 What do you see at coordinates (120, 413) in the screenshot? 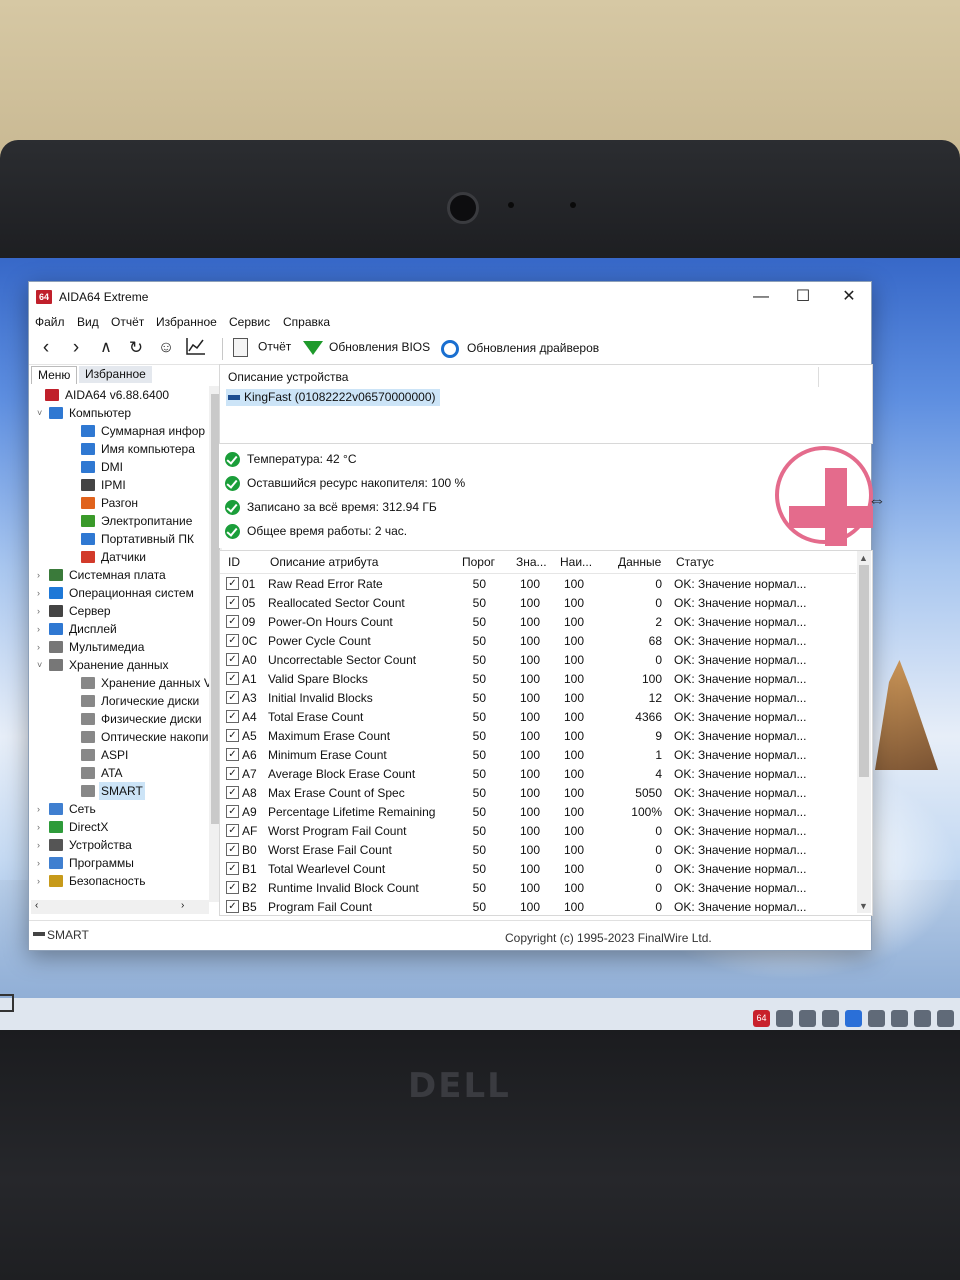
I see `tree-item: ˅ Компьютер` at bounding box center [120, 413].